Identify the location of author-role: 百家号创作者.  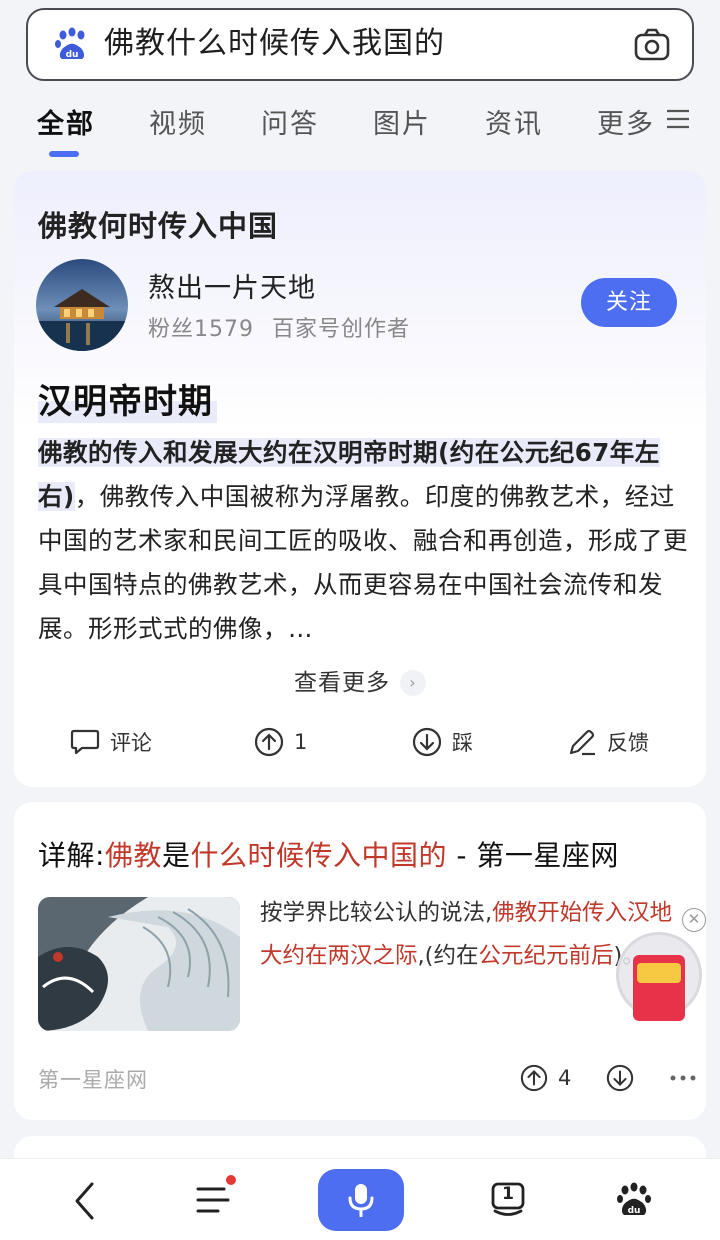
(341, 329).